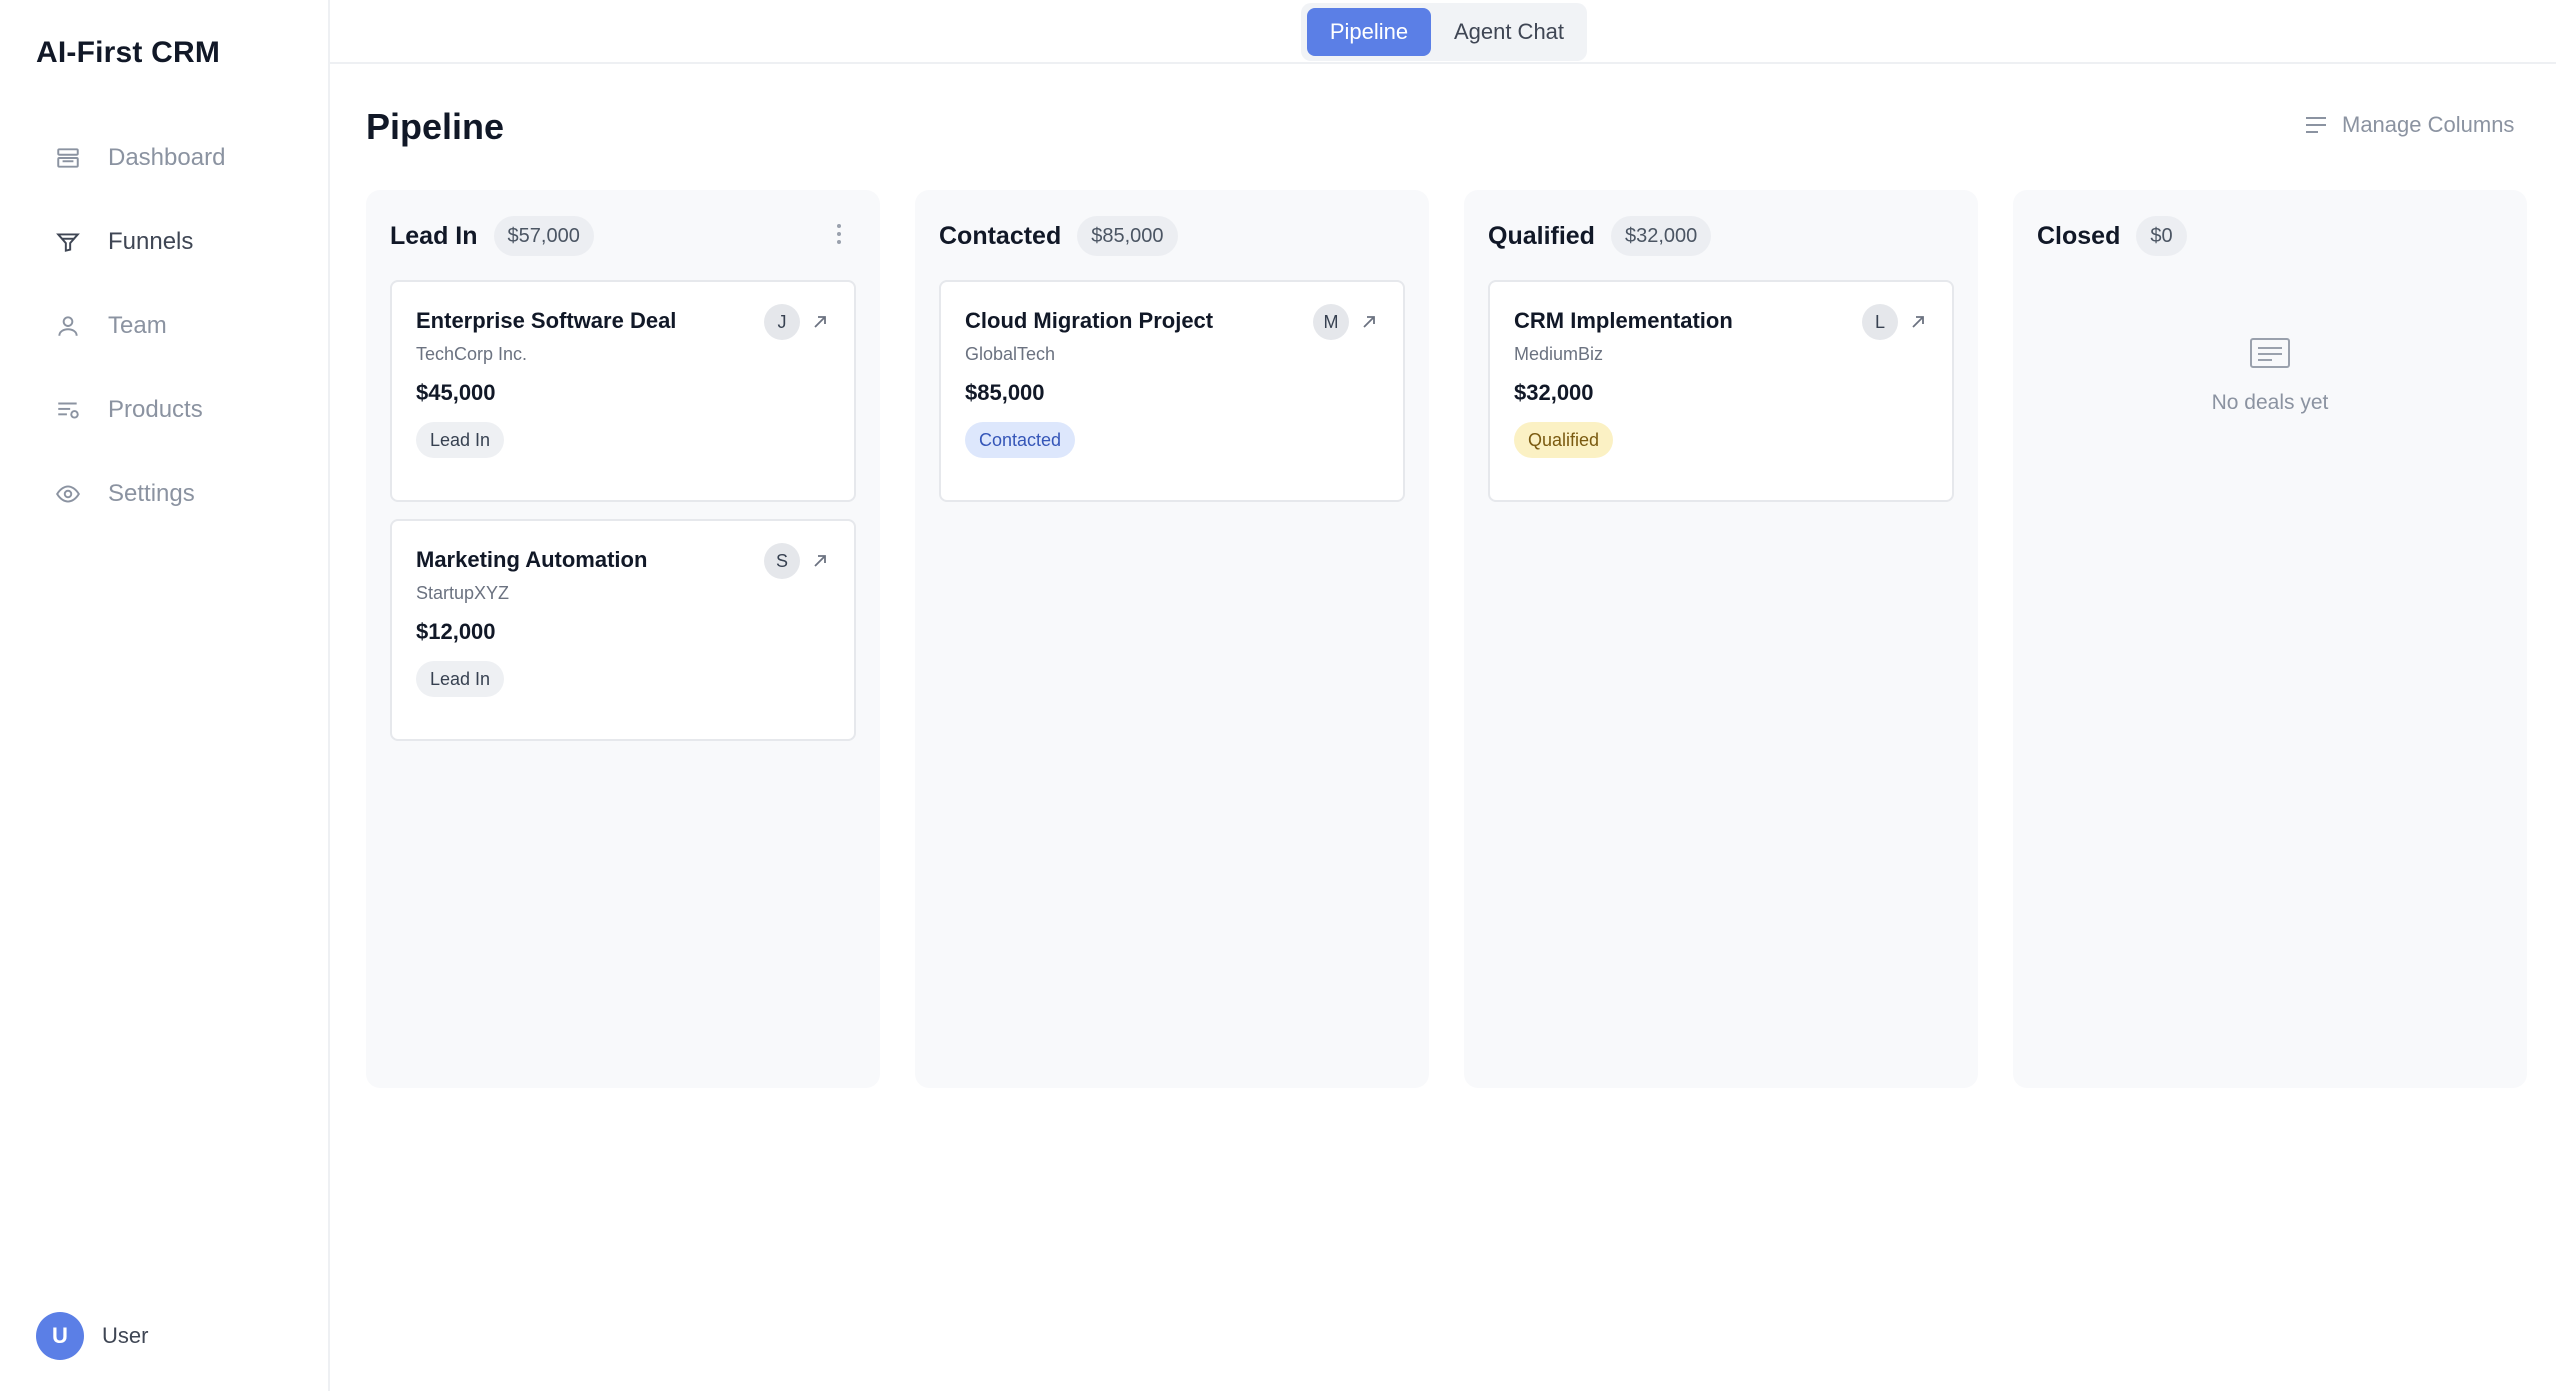 Image resolution: width=2556 pixels, height=1391 pixels. I want to click on column-header: Qualified $32,000, so click(1600, 236).